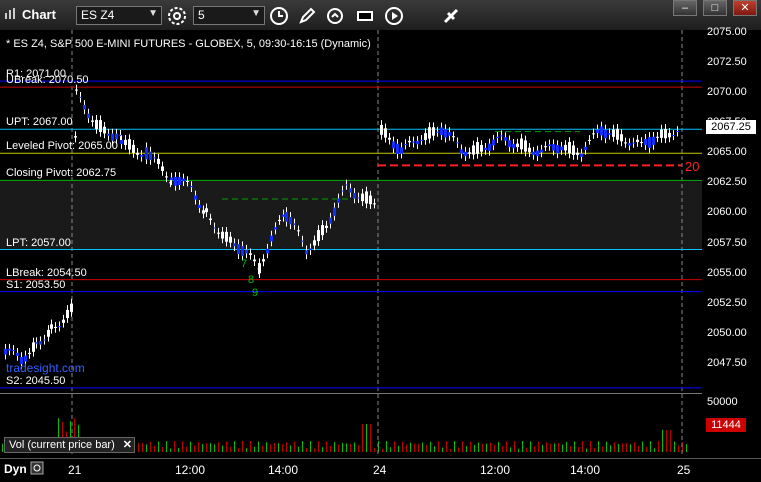 This screenshot has height=482, width=761. What do you see at coordinates (380, 15) in the screenshot?
I see `title-bar: Chart ES Z4 ▼ 5 ▼ – □ ✕` at bounding box center [380, 15].